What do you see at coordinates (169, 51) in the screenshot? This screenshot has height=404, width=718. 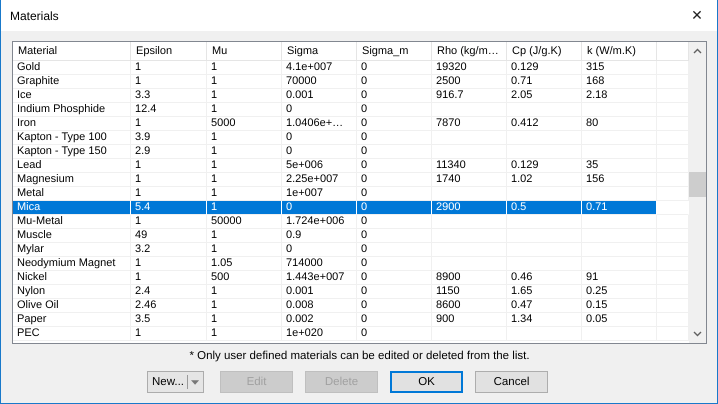 I see `column-header: Epsilon` at bounding box center [169, 51].